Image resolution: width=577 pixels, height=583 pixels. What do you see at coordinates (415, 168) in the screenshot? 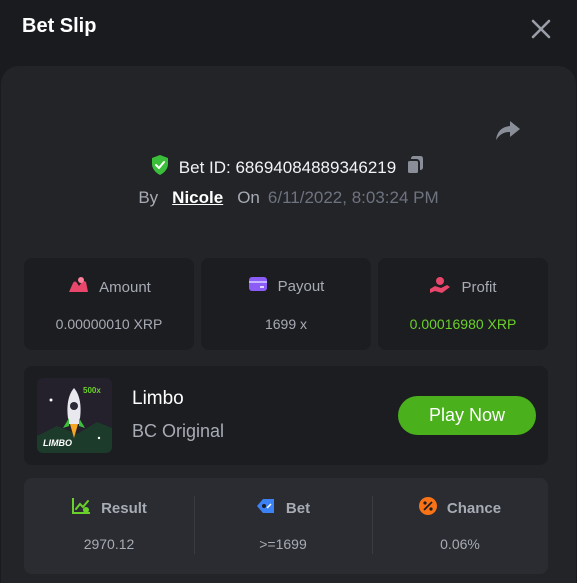
I see `copy-icon` at bounding box center [415, 168].